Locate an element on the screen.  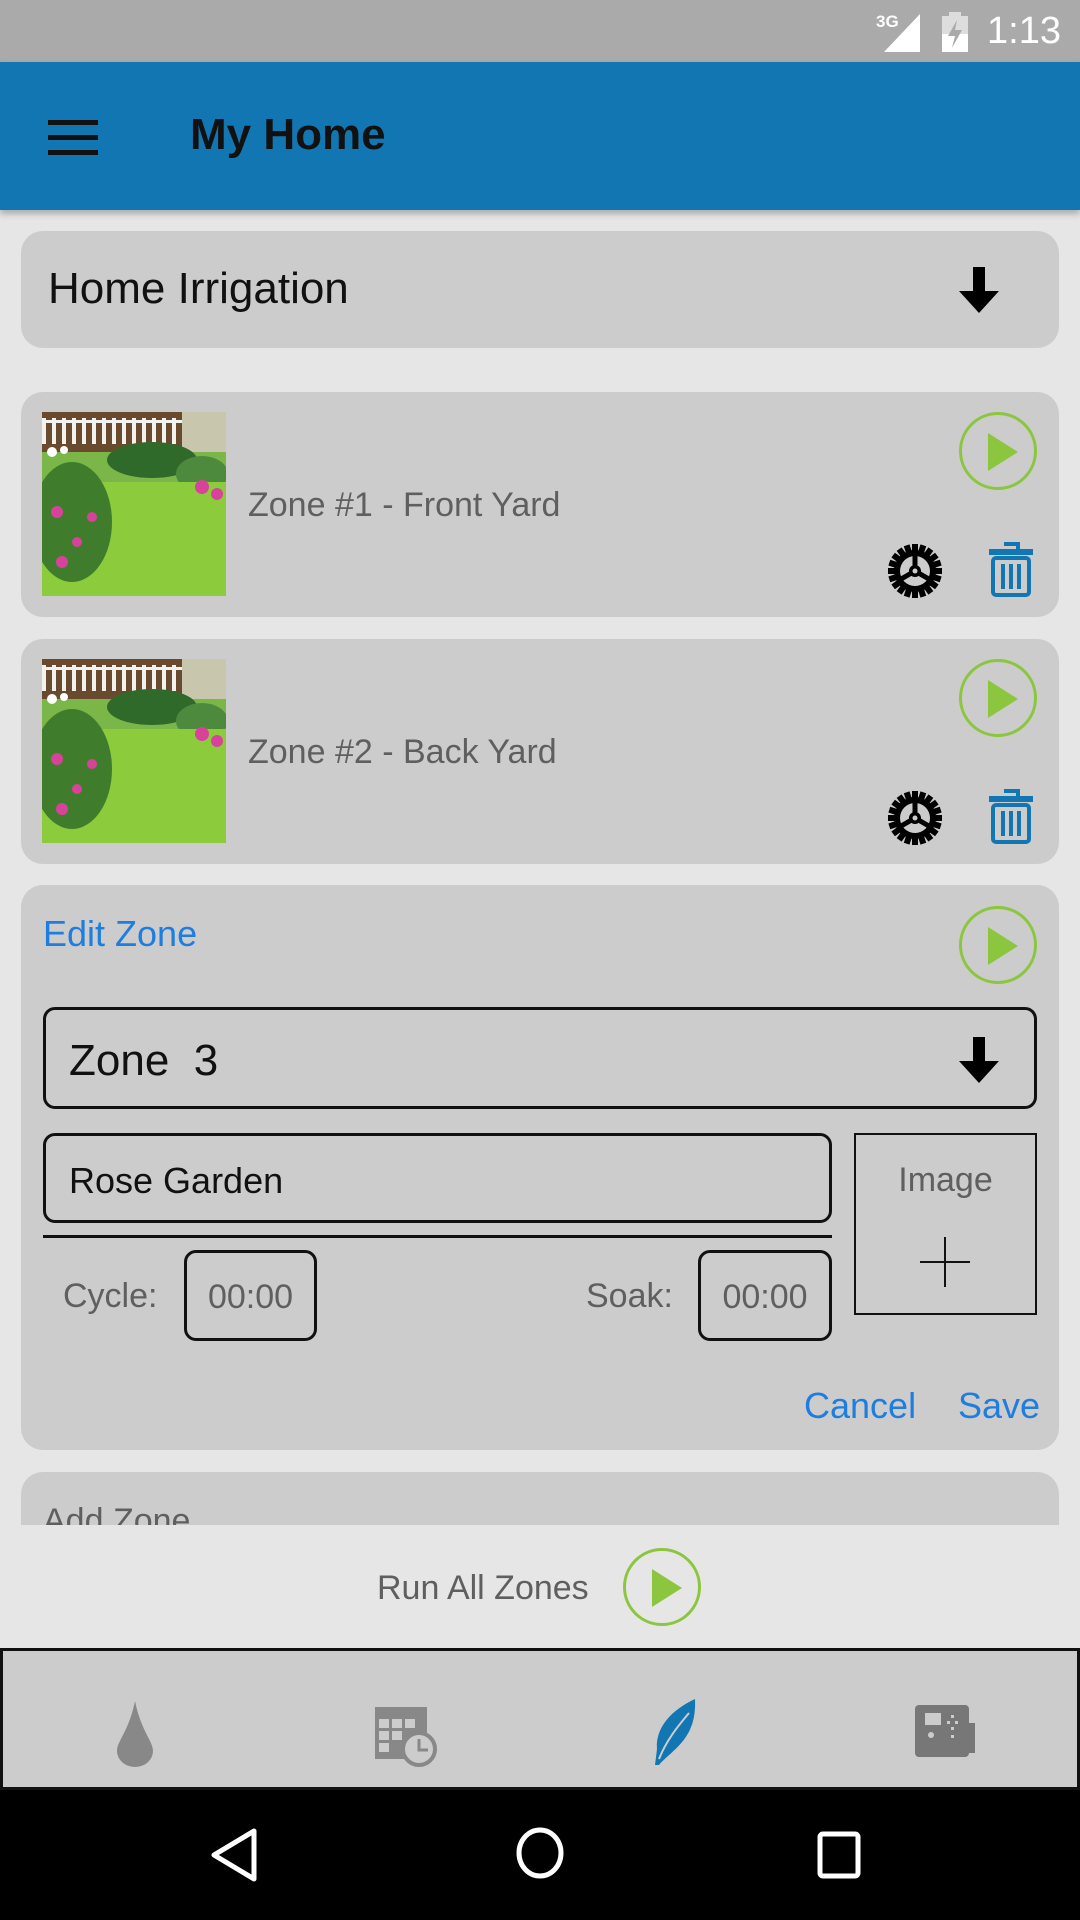
recents-icon is located at coordinates (841, 1855).